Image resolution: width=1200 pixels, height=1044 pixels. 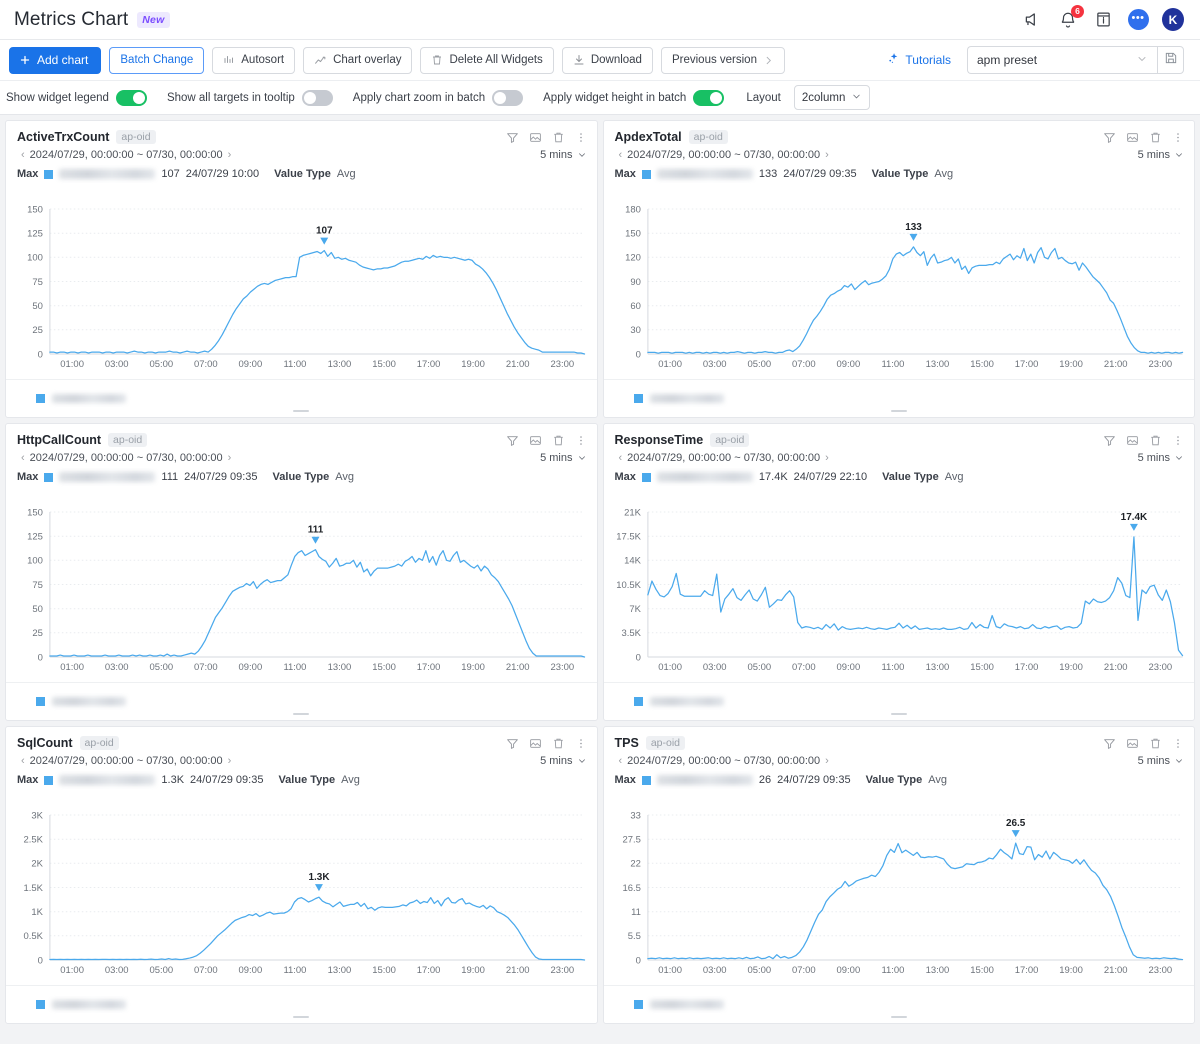 What do you see at coordinates (722, 60) in the screenshot?
I see `previous-version-button: Previous version` at bounding box center [722, 60].